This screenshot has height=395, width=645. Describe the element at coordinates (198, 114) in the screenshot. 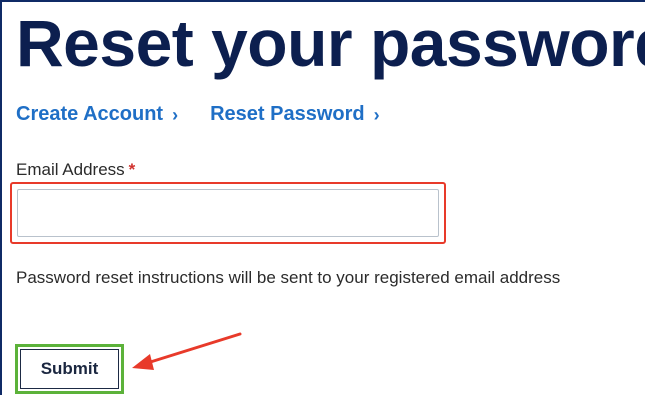

I see `breadcrumb: Create Account › Reset Password ›` at that location.